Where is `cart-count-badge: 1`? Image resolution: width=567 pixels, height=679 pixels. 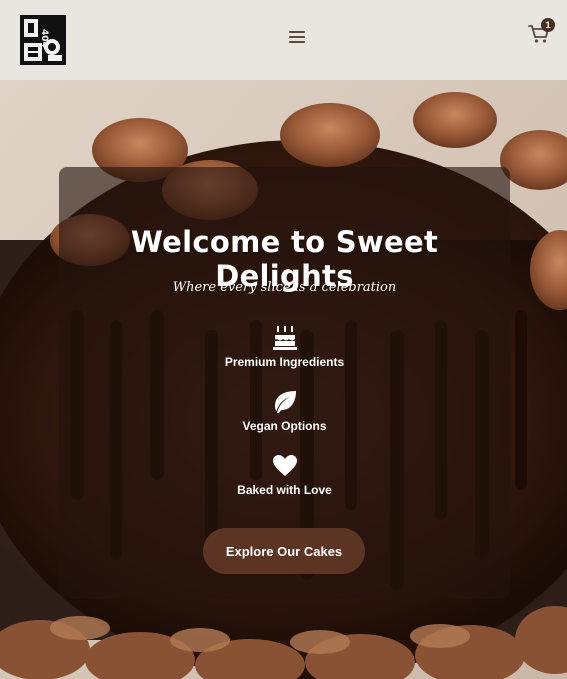 cart-count-badge: 1 is located at coordinates (548, 25).